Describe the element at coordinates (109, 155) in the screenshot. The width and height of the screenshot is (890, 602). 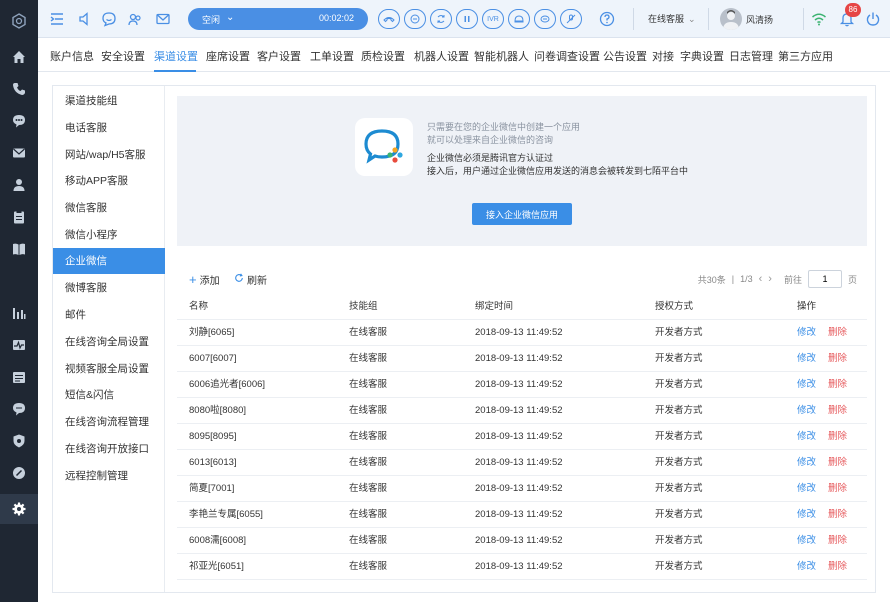
I see `subnav-item-web: 网站/wap/H5客服` at that location.